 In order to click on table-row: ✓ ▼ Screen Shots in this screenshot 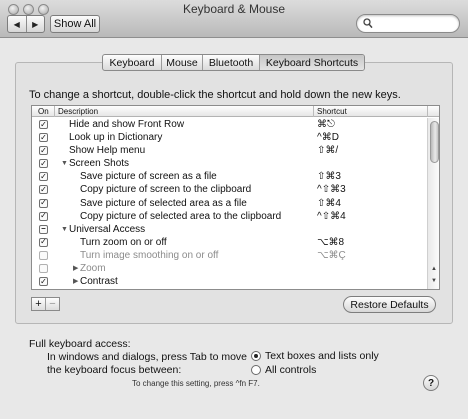, I will do `click(229, 163)`.